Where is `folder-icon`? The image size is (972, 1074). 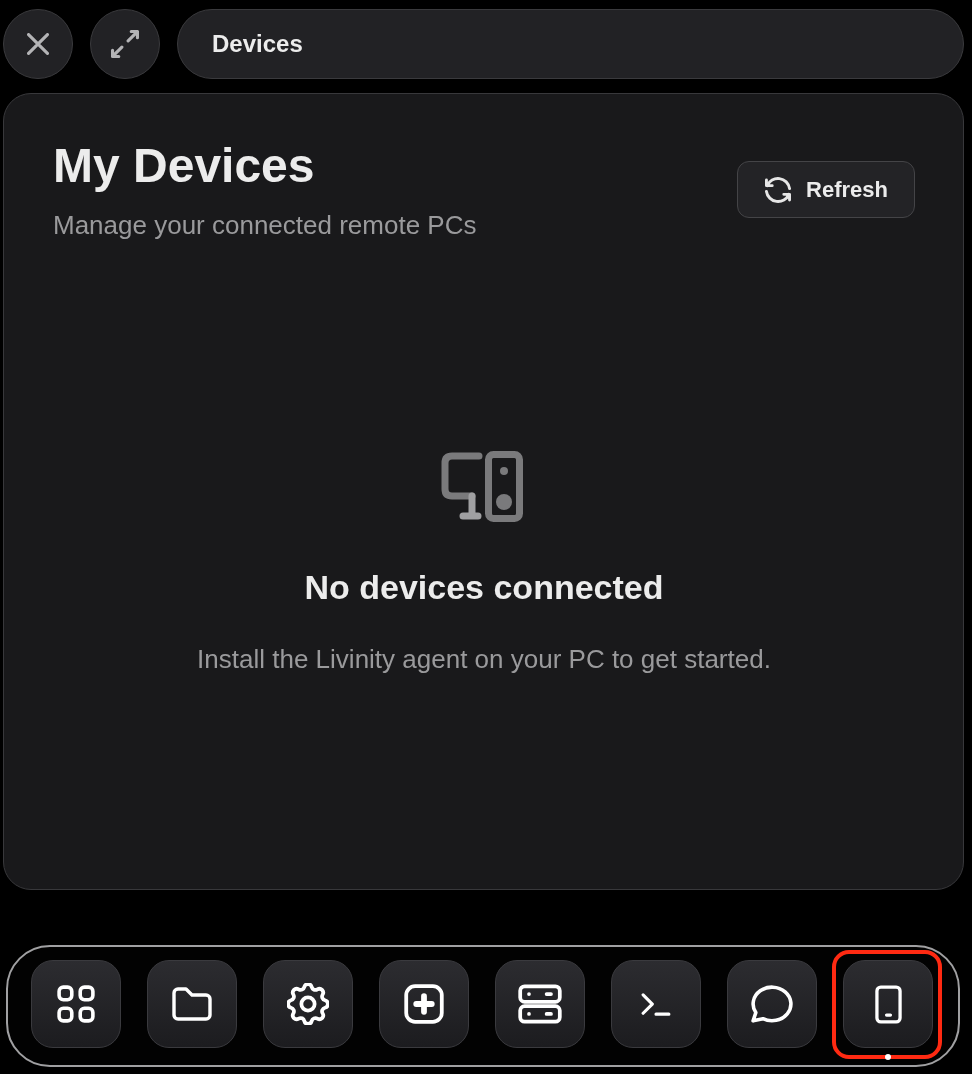
folder-icon is located at coordinates (192, 1004).